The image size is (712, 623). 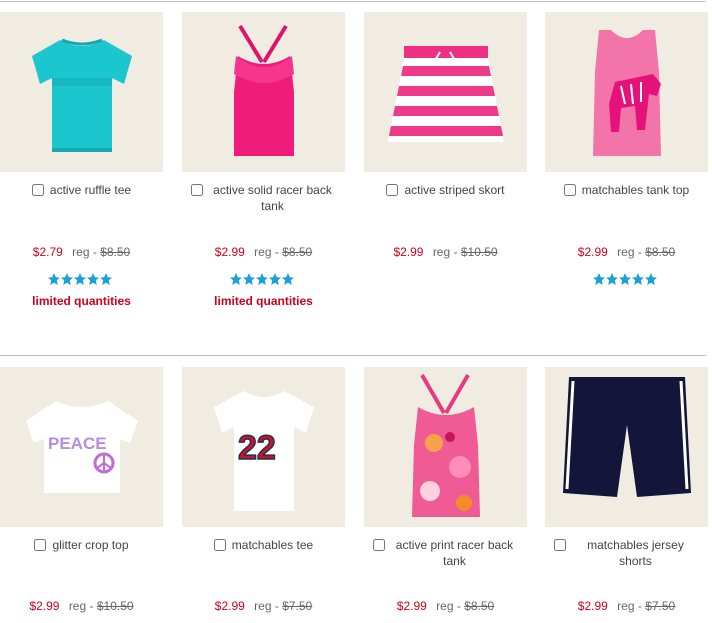 What do you see at coordinates (273, 198) in the screenshot?
I see `product-name-label: active solid racer back tank` at bounding box center [273, 198].